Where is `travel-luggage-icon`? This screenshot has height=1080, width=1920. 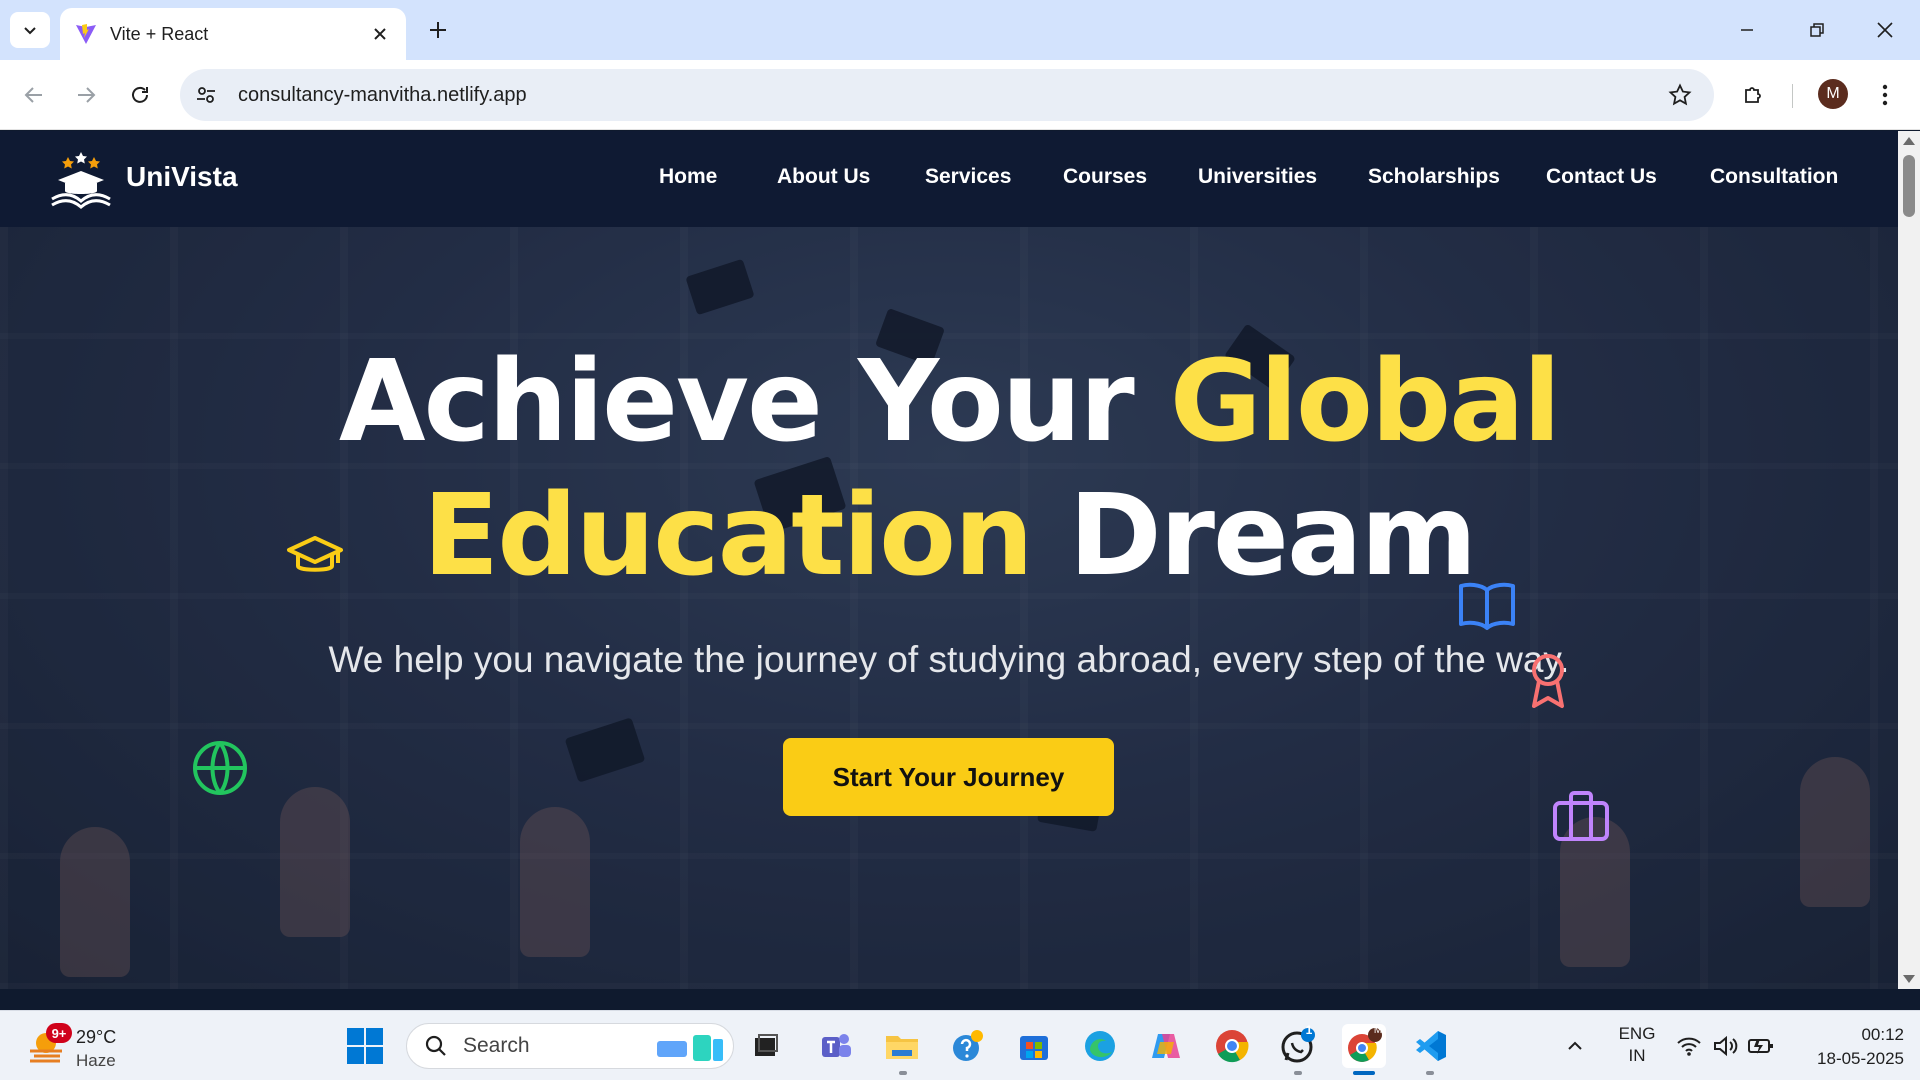
travel-luggage-icon is located at coordinates (690, 1048).